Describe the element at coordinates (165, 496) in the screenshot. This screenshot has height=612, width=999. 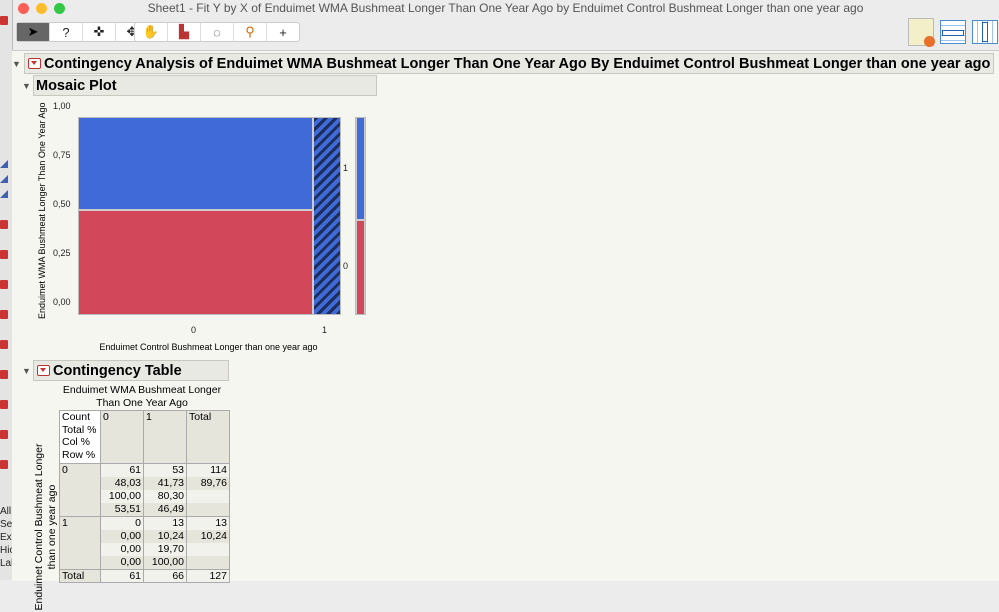
I see `cell-value: 80,30` at that location.